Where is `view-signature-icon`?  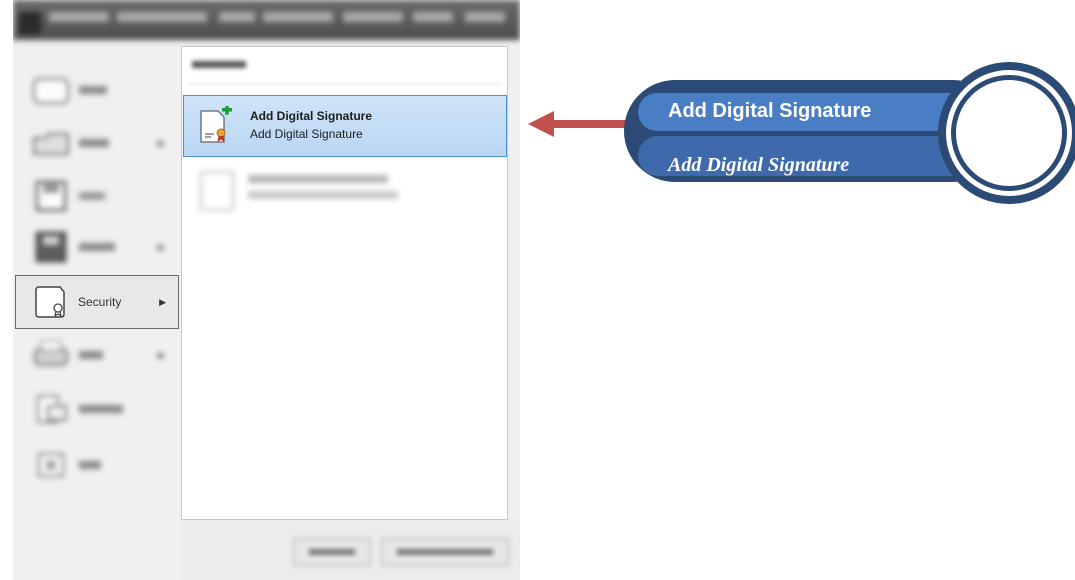
view-signature-icon is located at coordinates (217, 191).